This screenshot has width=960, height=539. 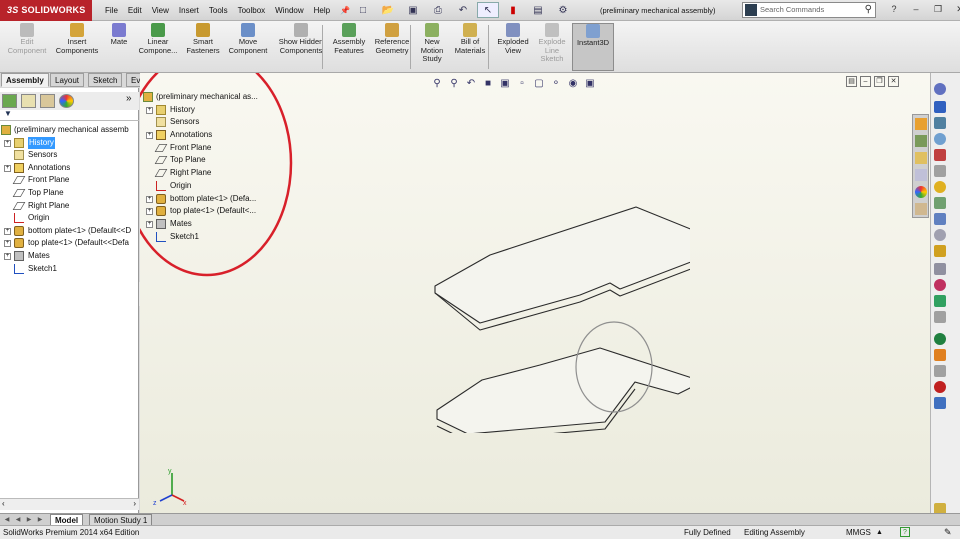 What do you see at coordinates (46, 10) in the screenshot?
I see `solidworks-logo: 3S SOLIDWORKS` at bounding box center [46, 10].